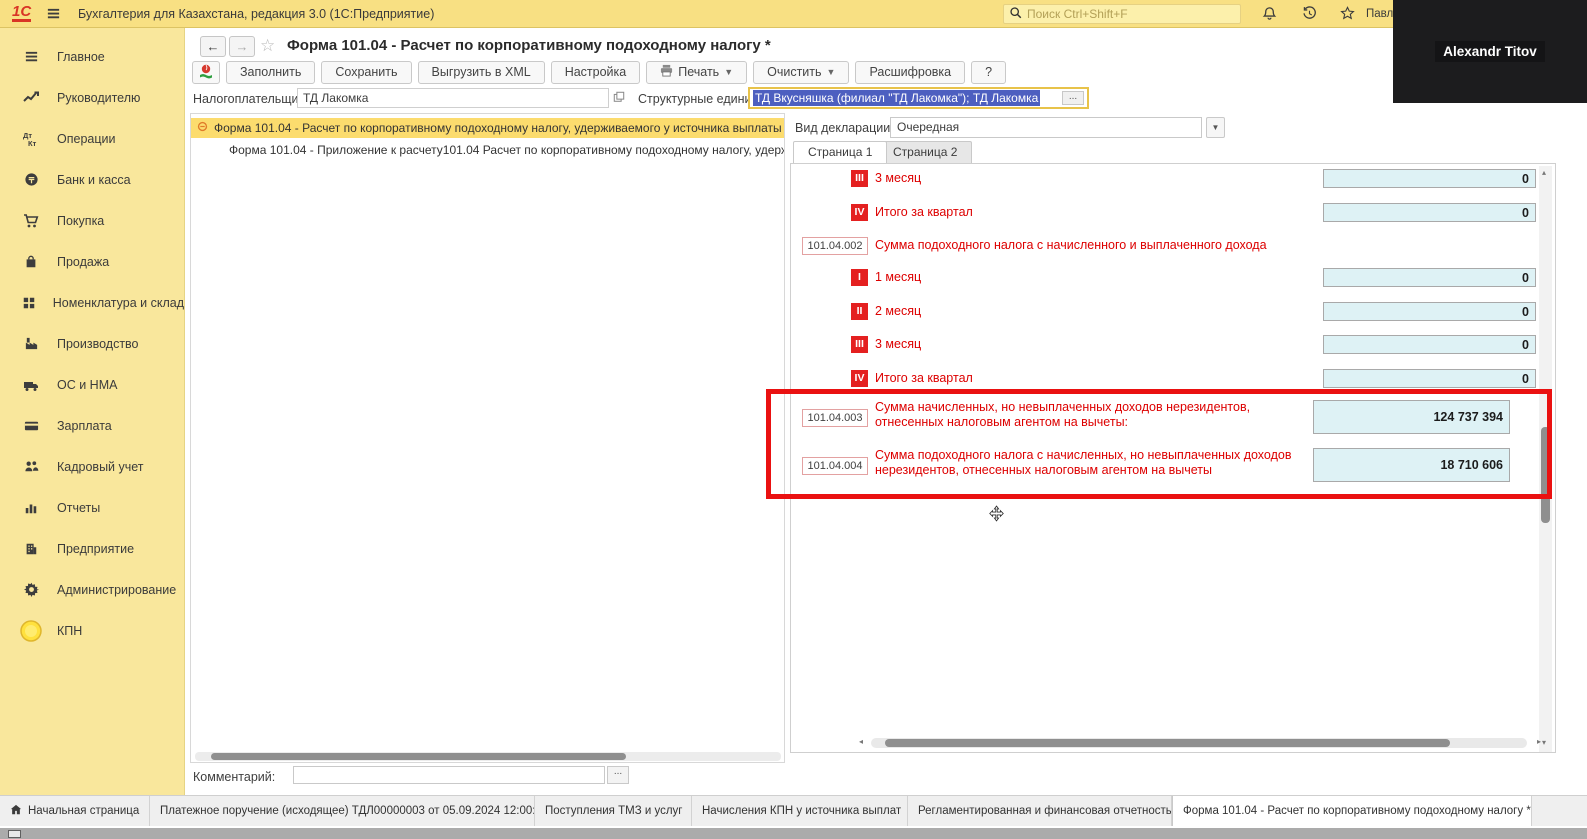 The width and height of the screenshot is (1587, 839). Describe the element at coordinates (31, 262) in the screenshot. I see `bag-icon` at that location.